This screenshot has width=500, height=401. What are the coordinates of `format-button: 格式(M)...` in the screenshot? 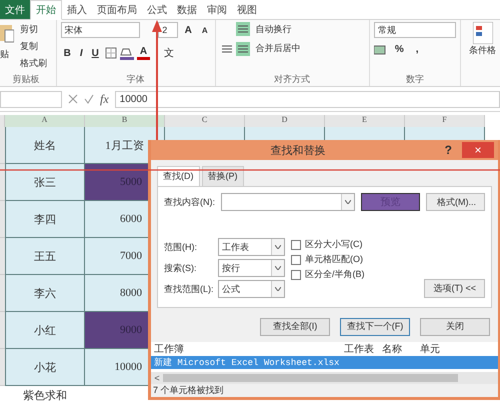 It's located at (455, 202).